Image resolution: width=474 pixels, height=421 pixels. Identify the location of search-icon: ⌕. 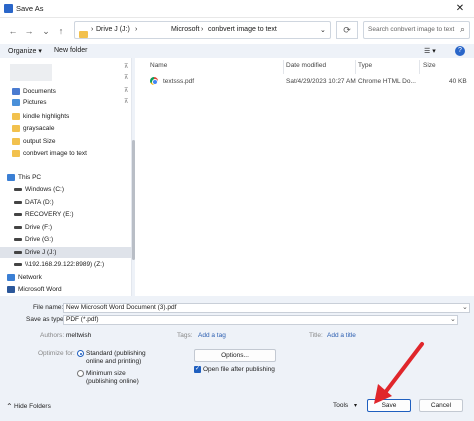
(463, 29).